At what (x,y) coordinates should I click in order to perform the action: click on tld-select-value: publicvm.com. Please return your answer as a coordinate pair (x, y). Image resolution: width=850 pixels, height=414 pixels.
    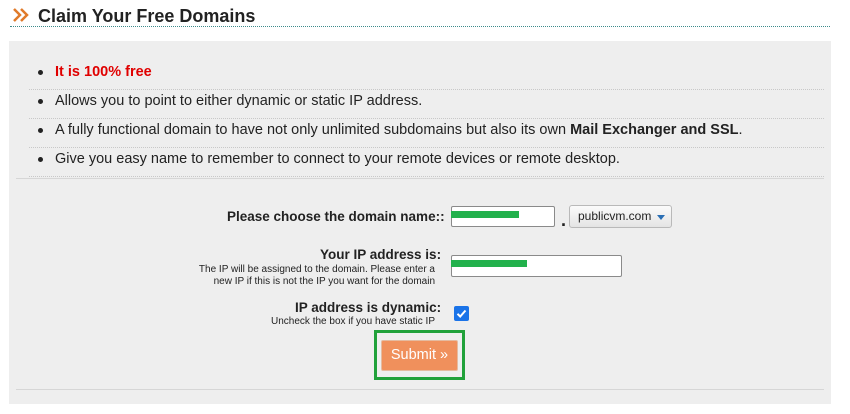
    Looking at the image, I should click on (615, 216).